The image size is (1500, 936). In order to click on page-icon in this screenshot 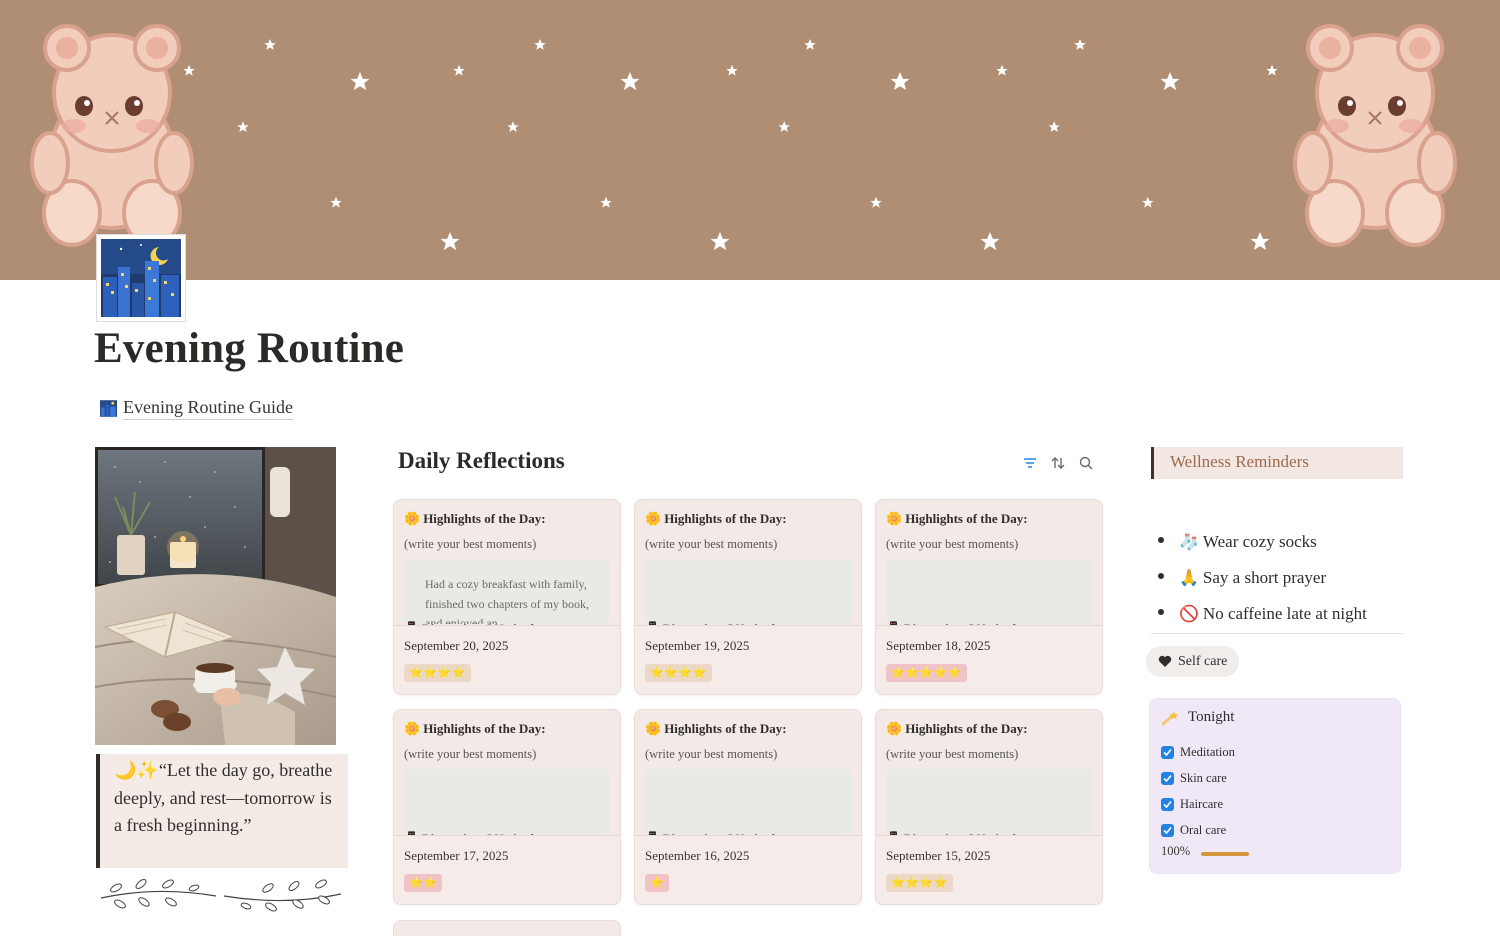, I will do `click(141, 278)`.